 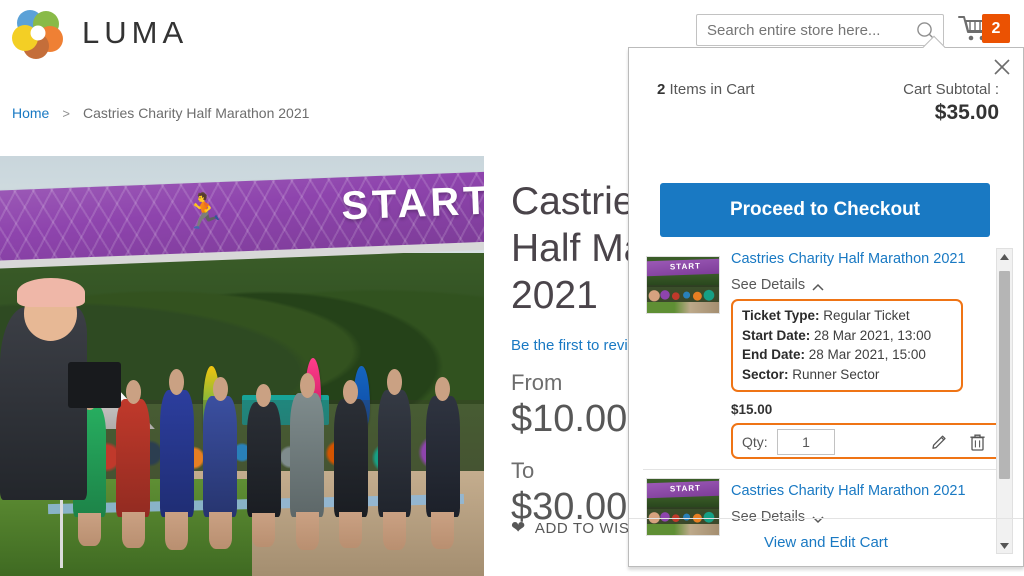 What do you see at coordinates (683, 294) in the screenshot?
I see `thumb-crowd` at bounding box center [683, 294].